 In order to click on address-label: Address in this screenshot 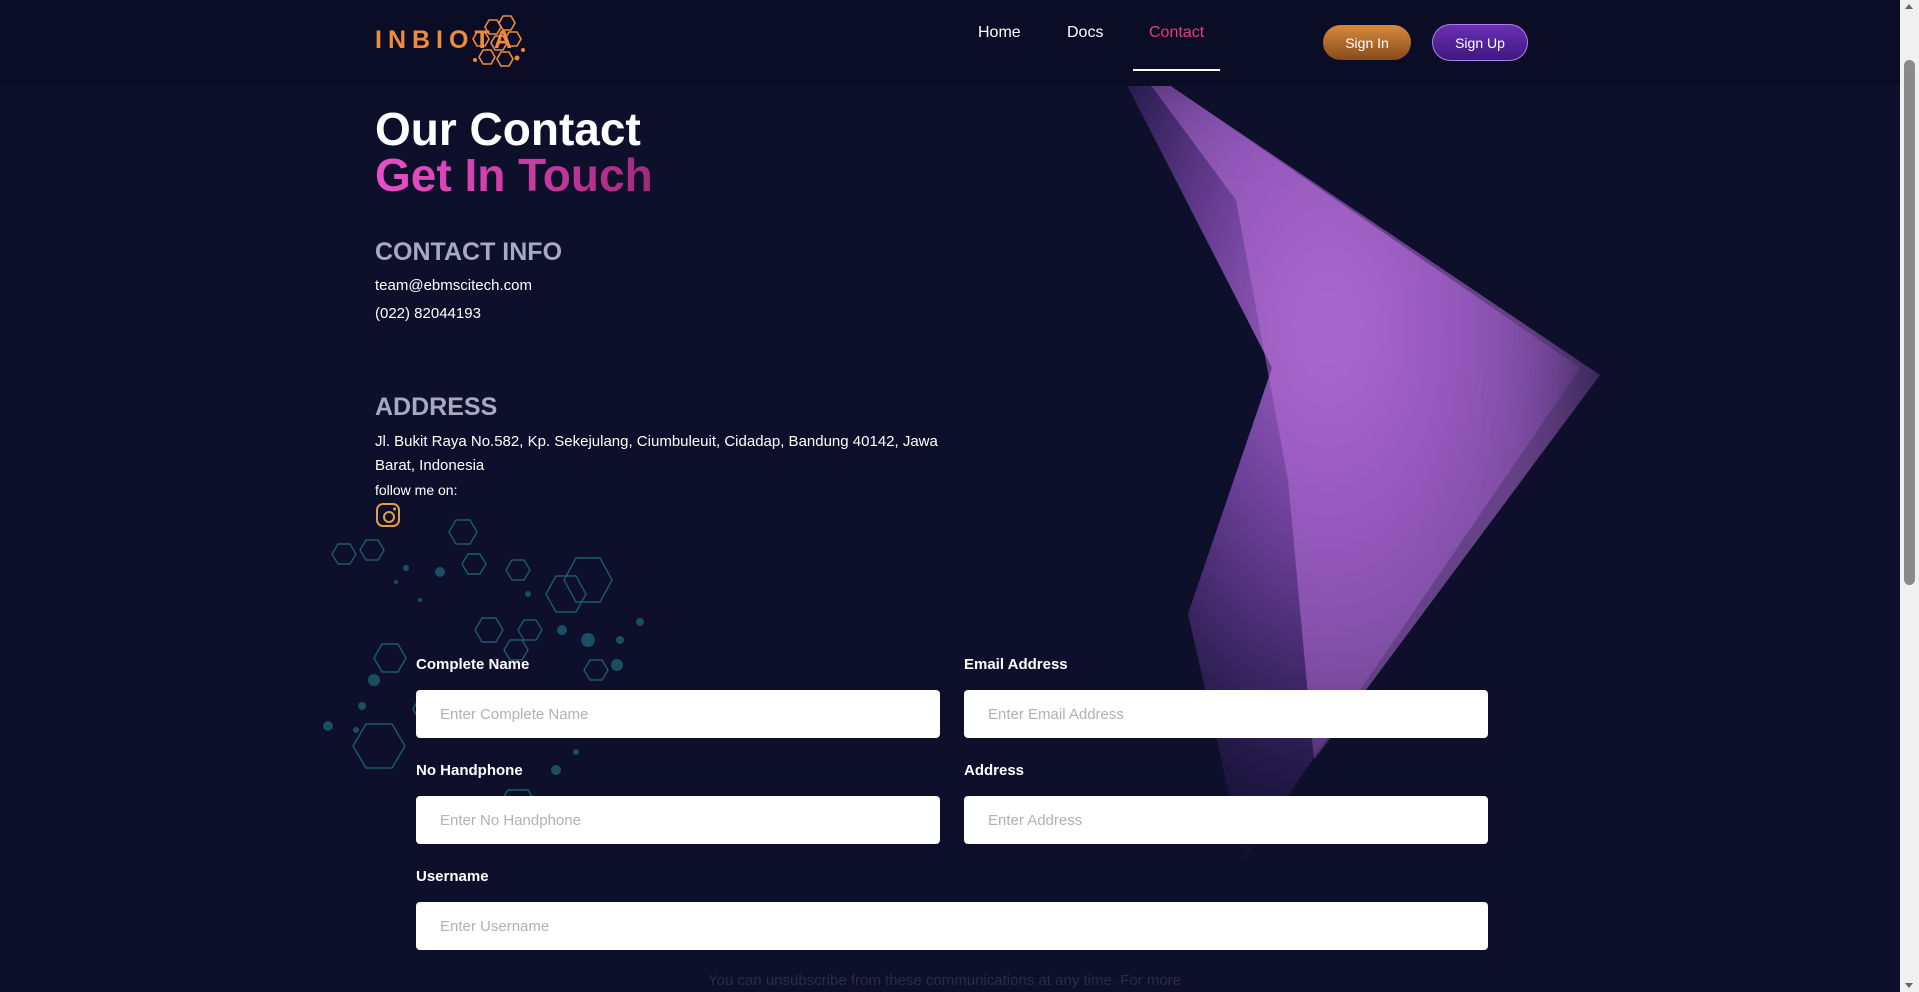, I will do `click(994, 770)`.